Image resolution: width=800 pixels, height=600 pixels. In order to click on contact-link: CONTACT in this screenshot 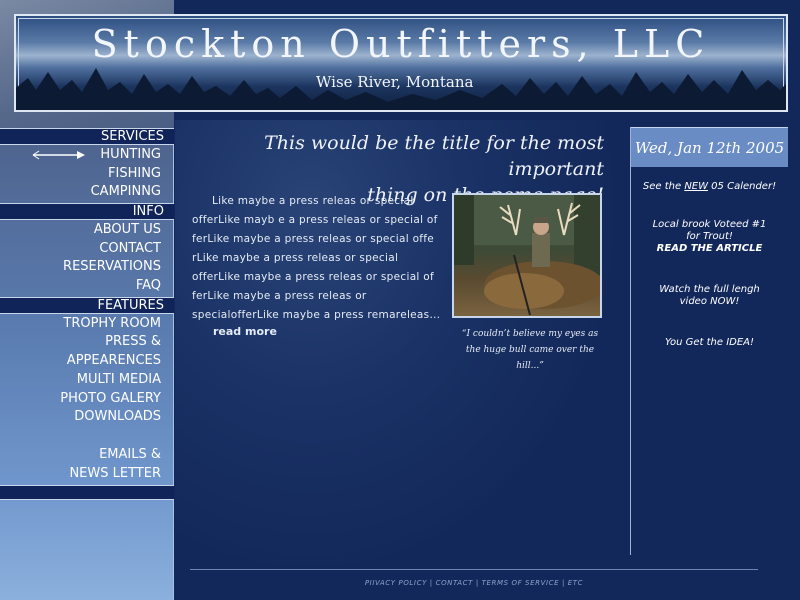, I will do `click(454, 583)`.